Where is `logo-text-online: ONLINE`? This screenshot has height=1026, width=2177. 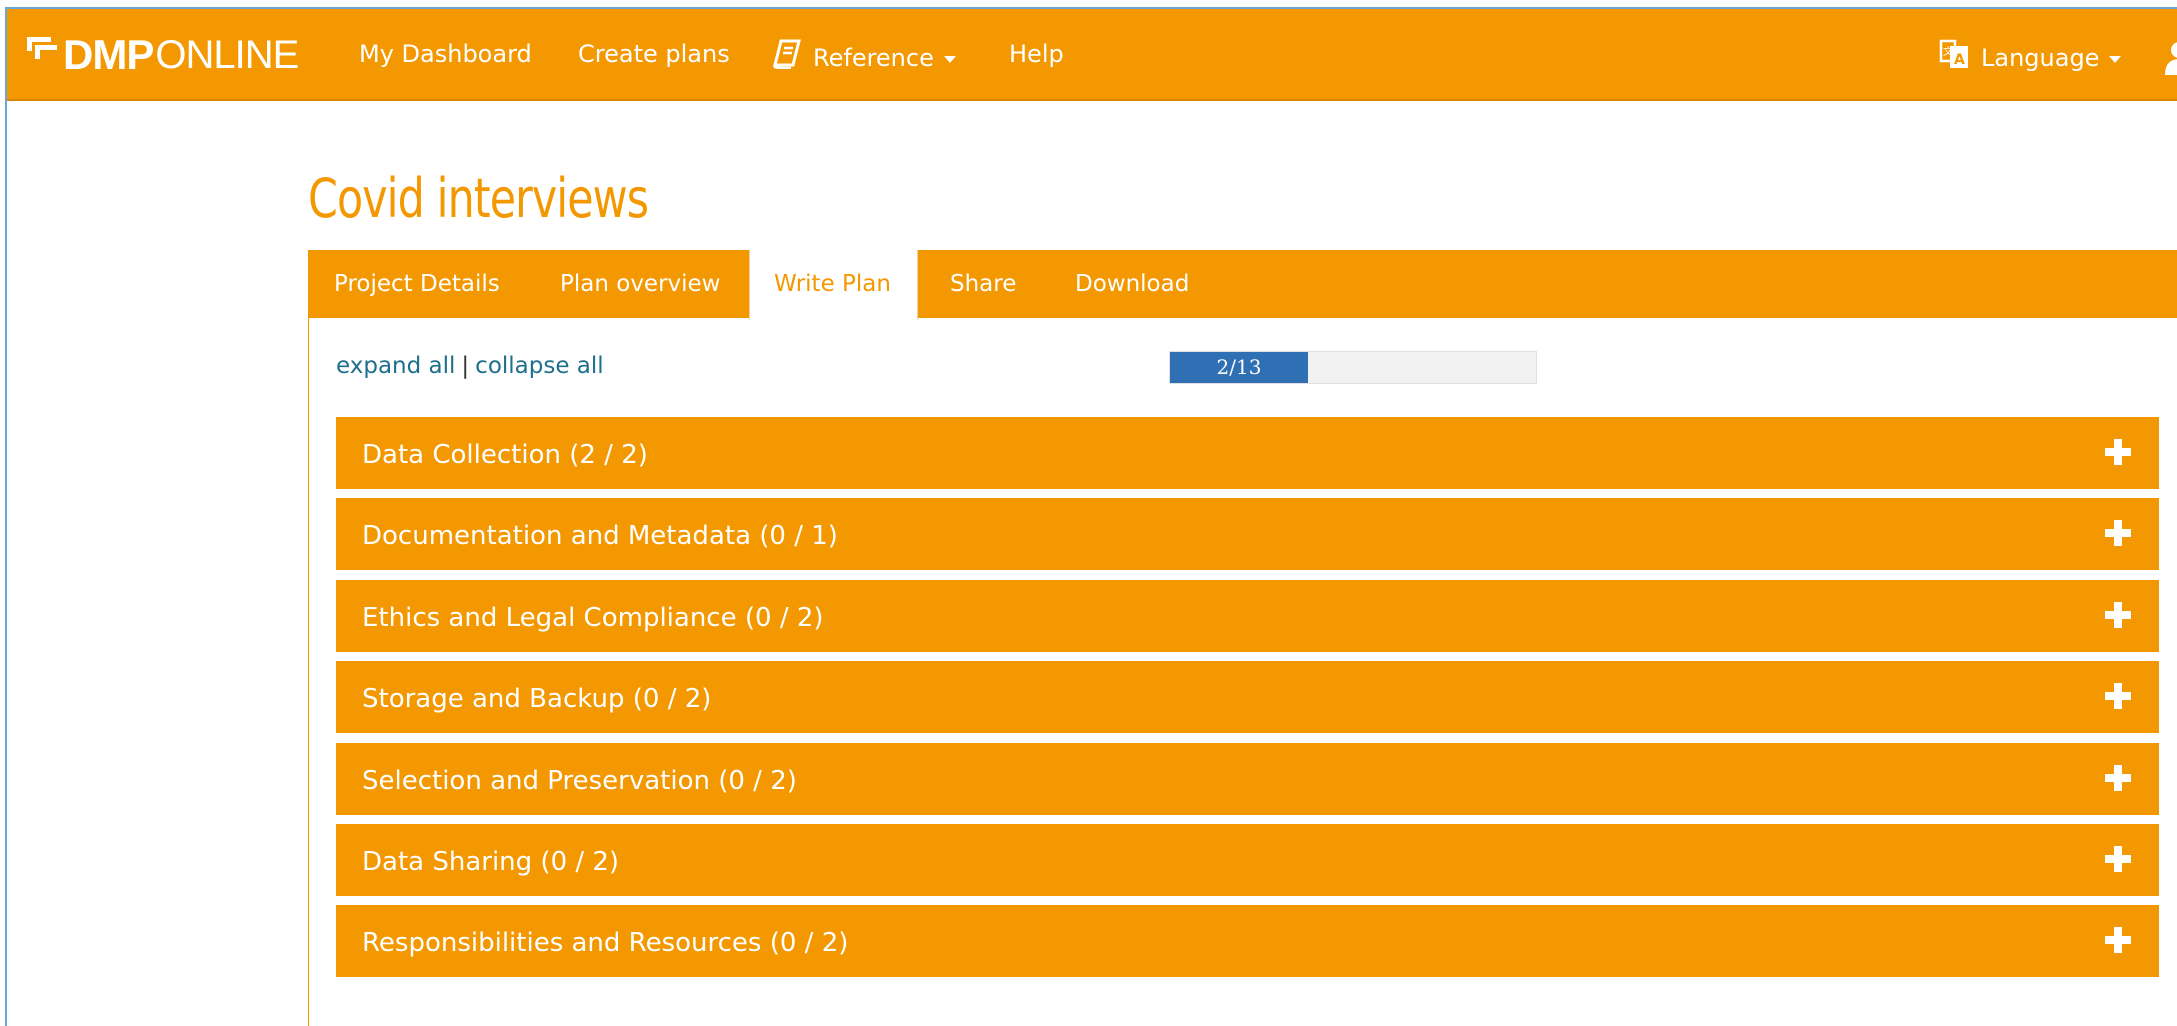
logo-text-online: ONLINE is located at coordinates (227, 54).